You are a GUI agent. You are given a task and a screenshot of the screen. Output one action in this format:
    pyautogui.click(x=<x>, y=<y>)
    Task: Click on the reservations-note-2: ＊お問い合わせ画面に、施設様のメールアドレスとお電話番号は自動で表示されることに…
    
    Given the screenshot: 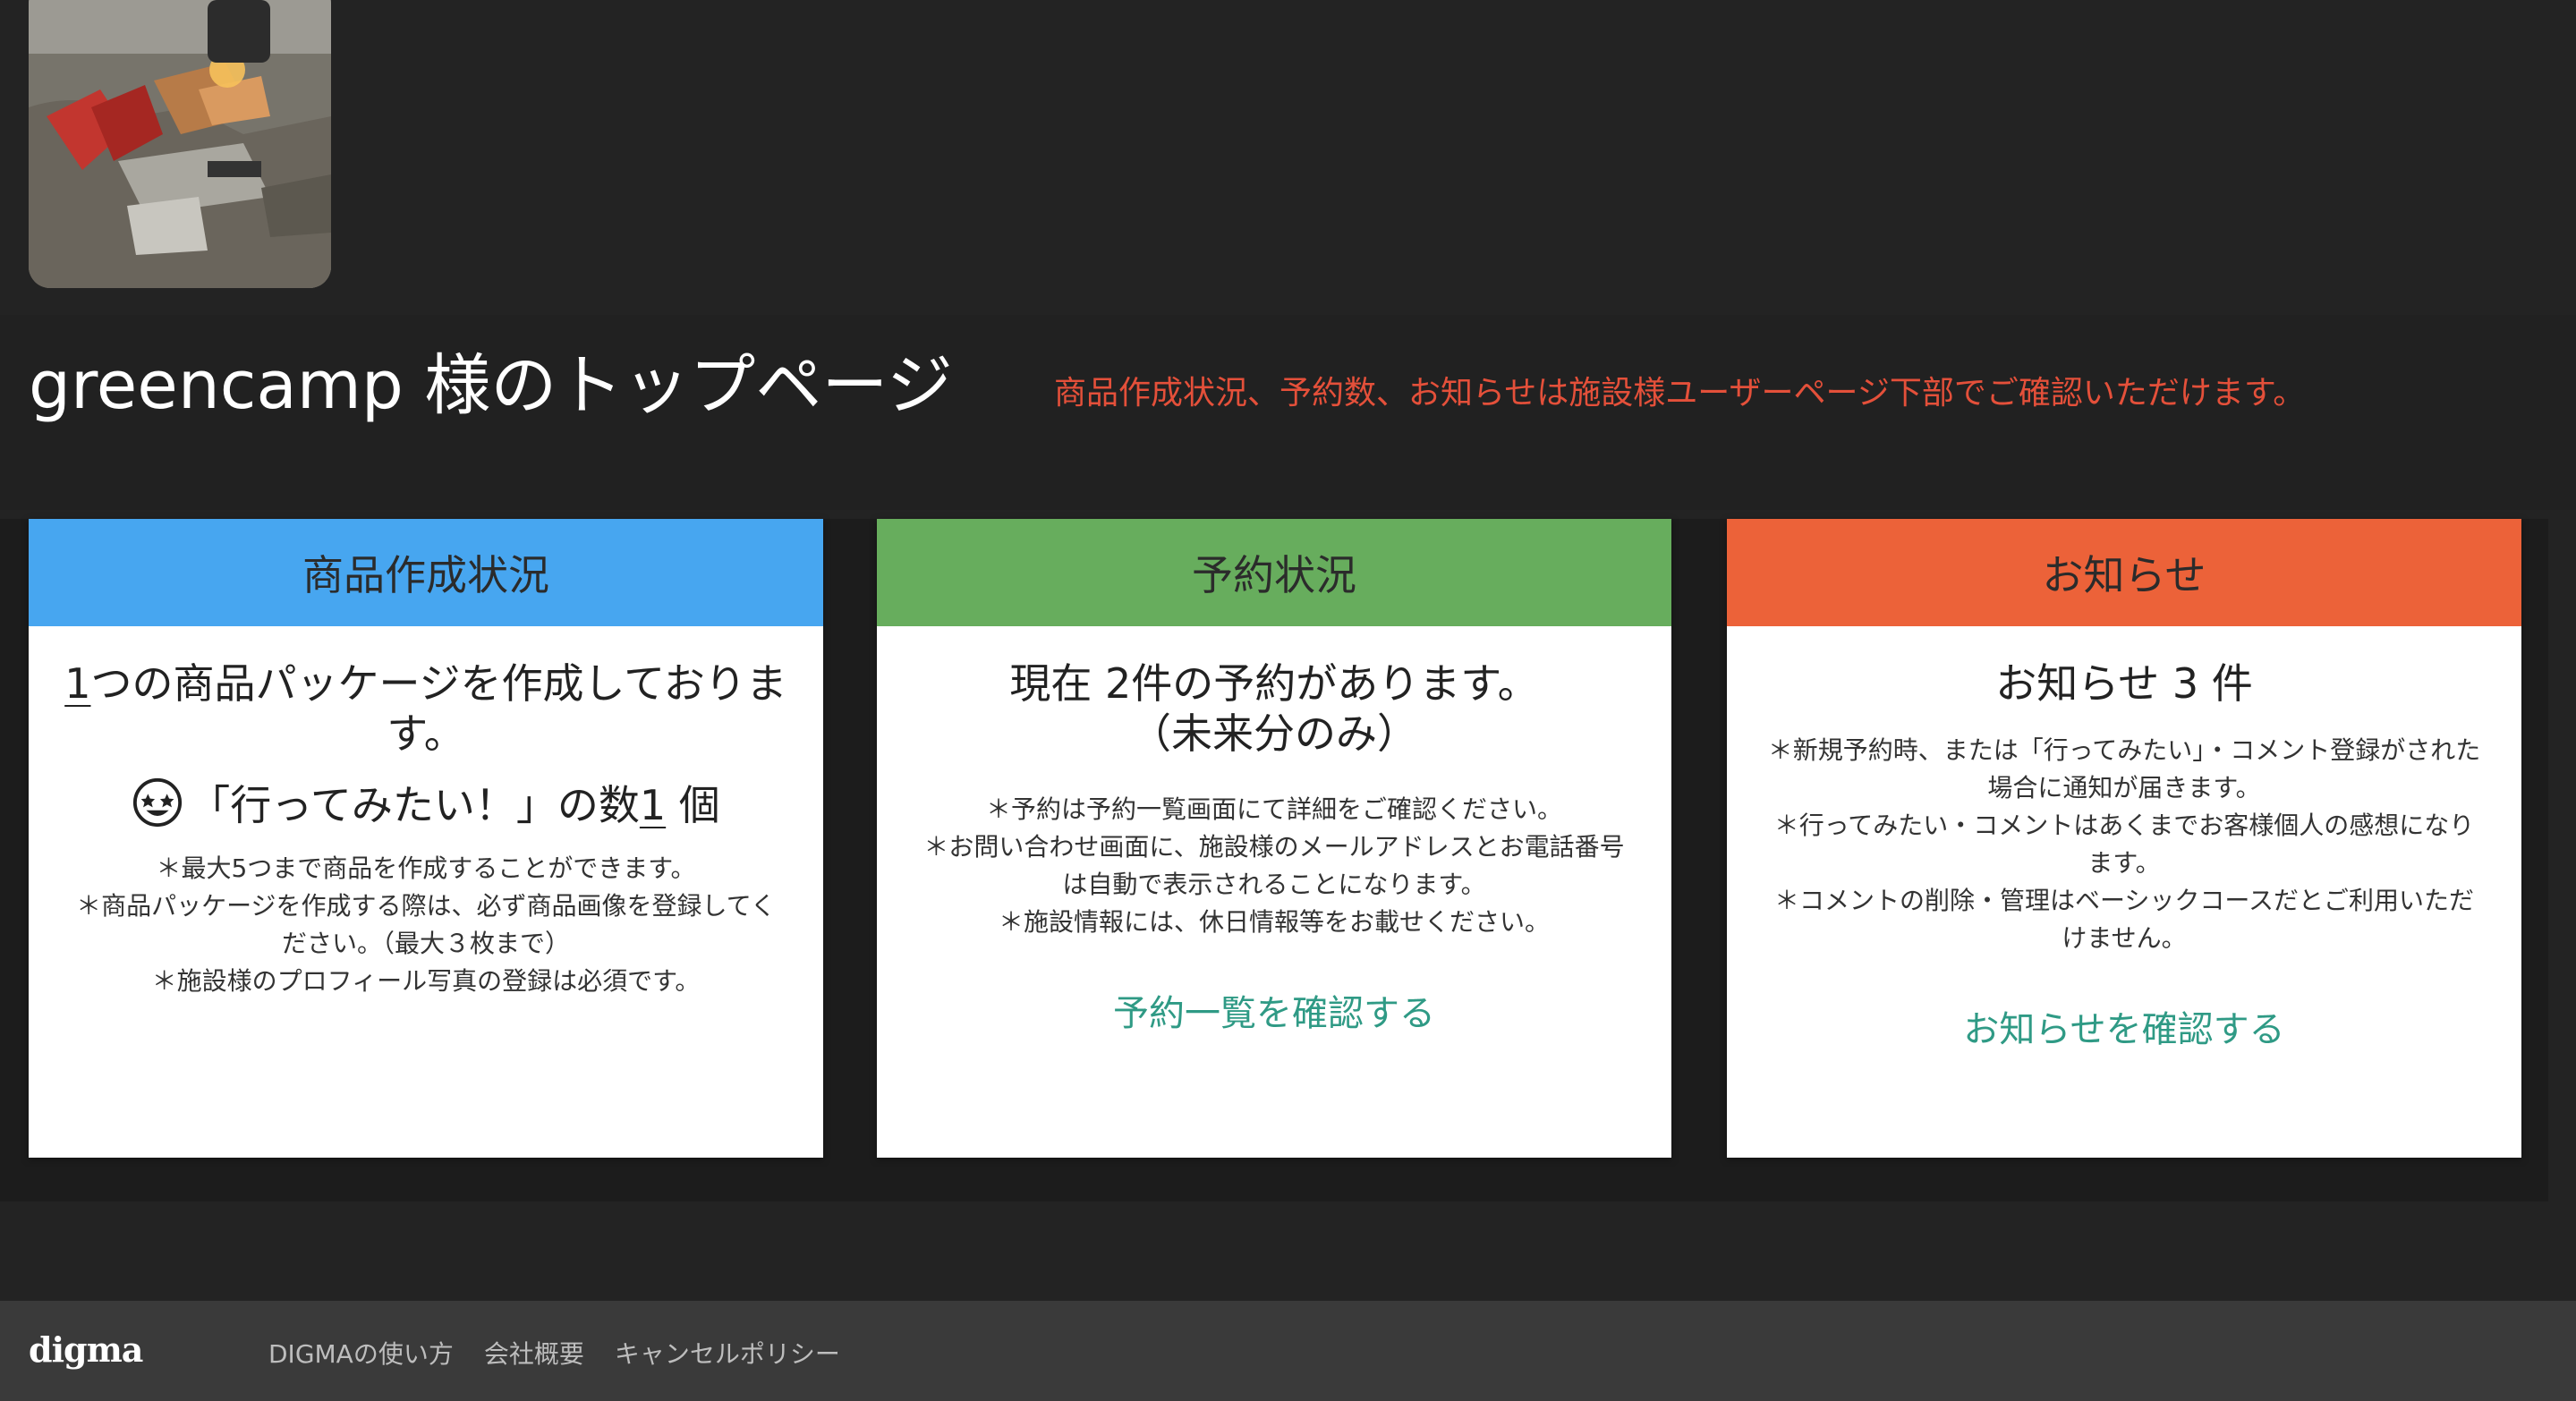 What is the action you would take?
    pyautogui.click(x=1274, y=865)
    